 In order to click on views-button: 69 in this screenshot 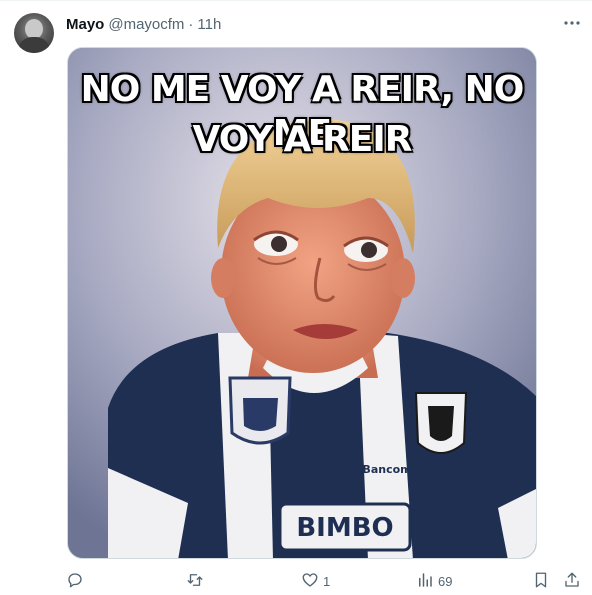, I will do `click(434, 581)`.